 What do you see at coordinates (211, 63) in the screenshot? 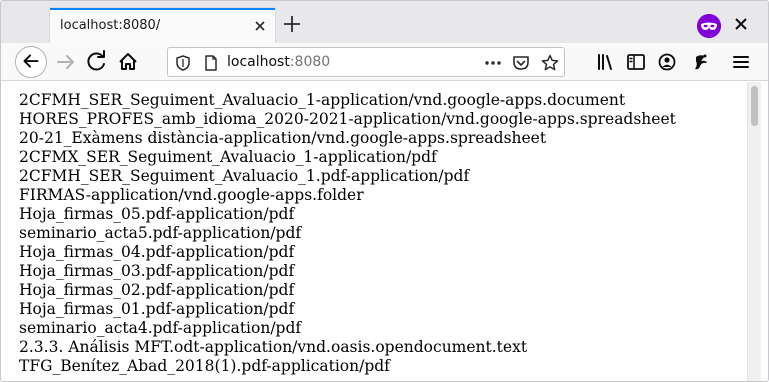
I see `page-icon` at bounding box center [211, 63].